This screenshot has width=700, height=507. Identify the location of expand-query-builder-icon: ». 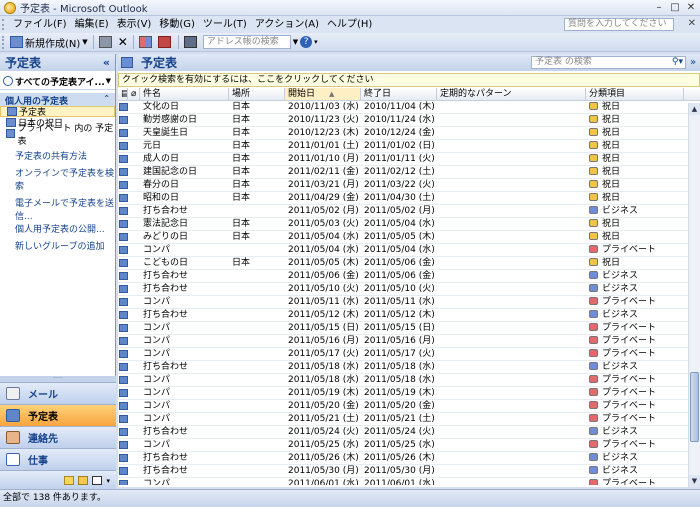
(695, 62).